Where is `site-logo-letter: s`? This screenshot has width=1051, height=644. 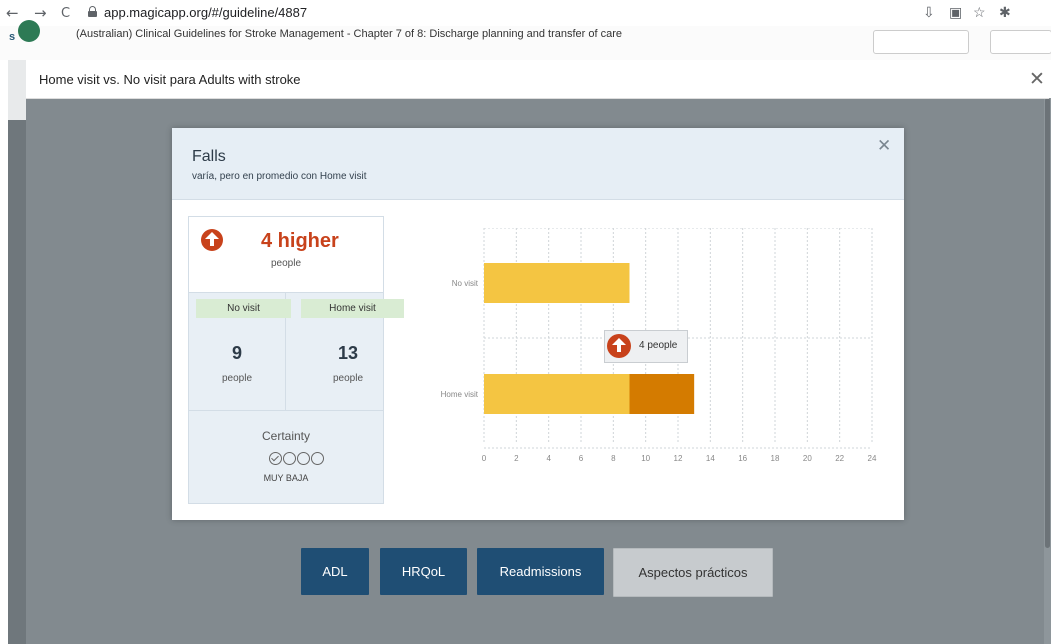 site-logo-letter: s is located at coordinates (12, 37).